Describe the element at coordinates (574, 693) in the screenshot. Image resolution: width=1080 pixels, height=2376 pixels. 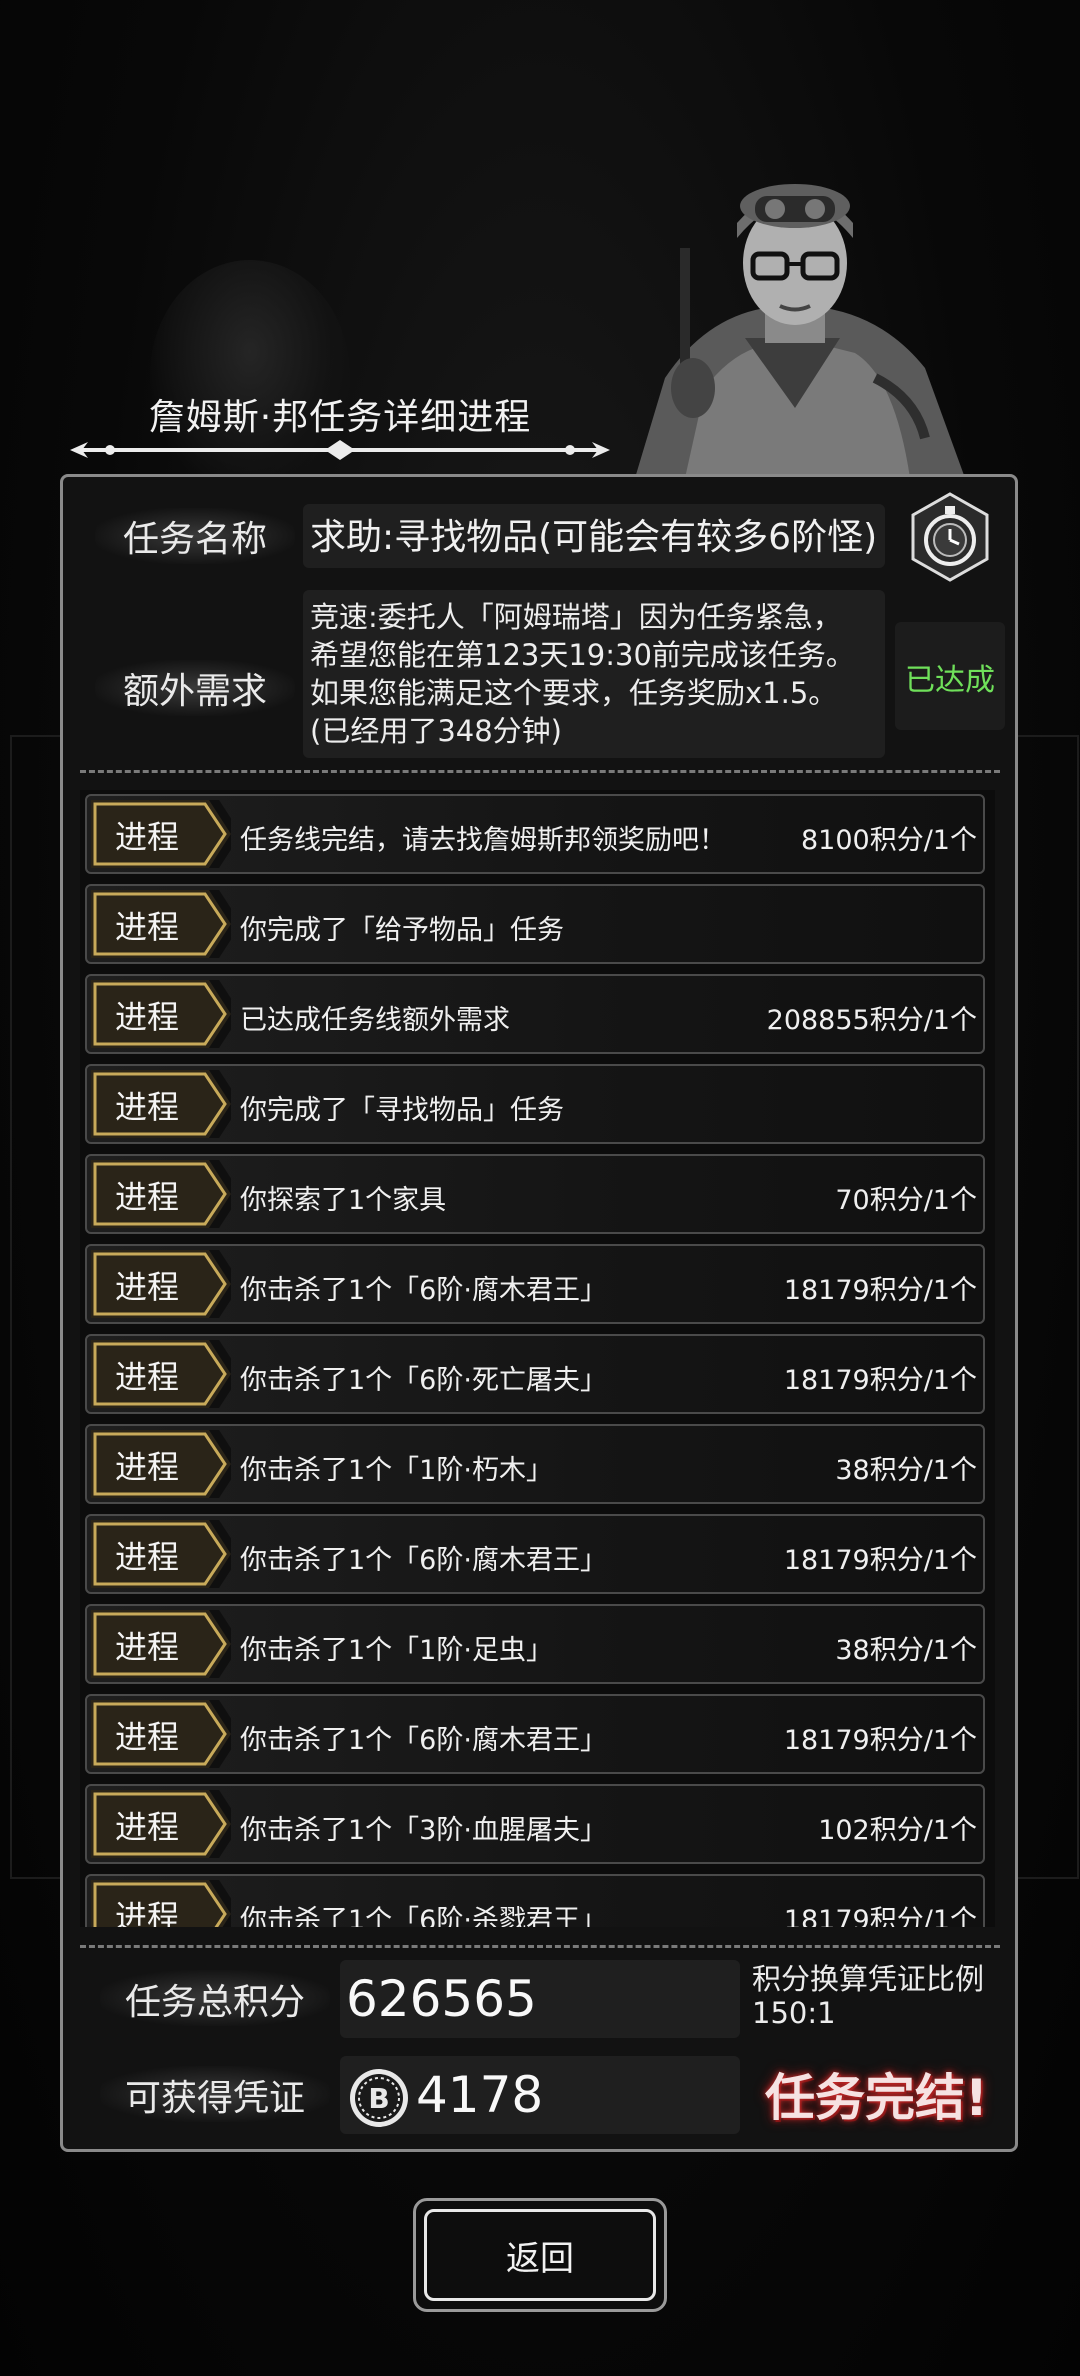
I see `extra-line: 如果您能满足这个要求，任务奖励x1.5。` at that location.